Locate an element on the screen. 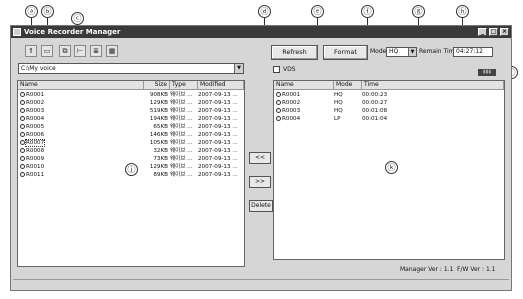  file-time: 00:00:27 is located at coordinates (375, 103).